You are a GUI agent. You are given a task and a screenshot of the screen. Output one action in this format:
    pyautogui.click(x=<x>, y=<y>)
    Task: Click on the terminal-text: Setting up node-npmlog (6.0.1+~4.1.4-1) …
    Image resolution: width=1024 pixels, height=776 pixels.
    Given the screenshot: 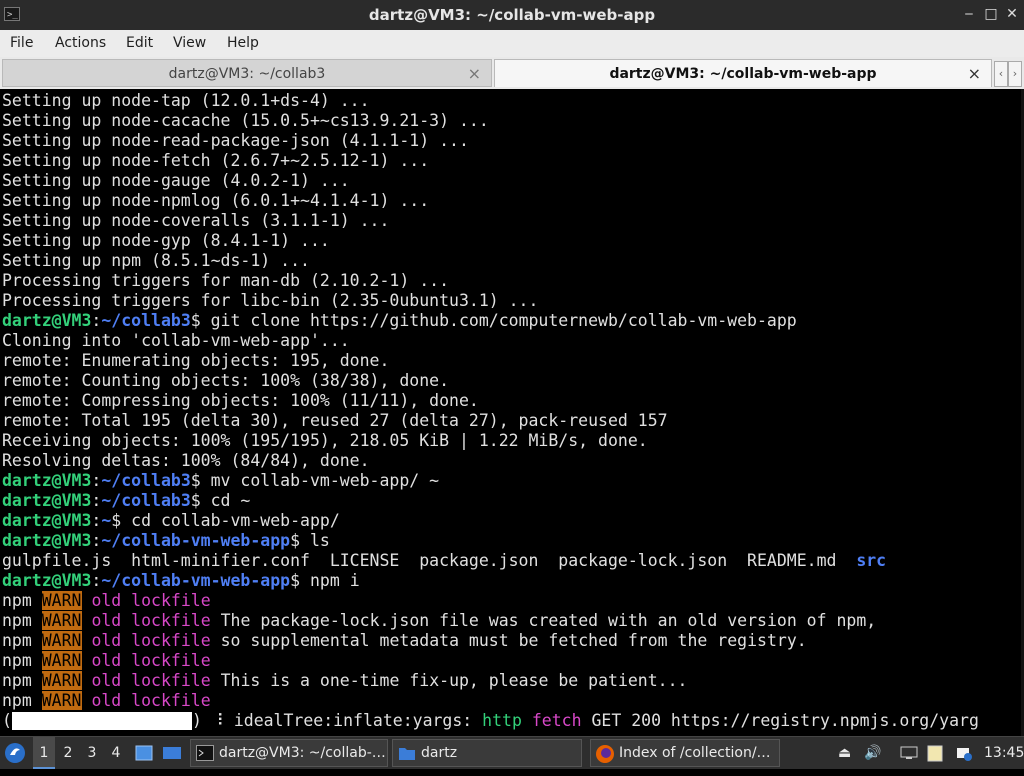 What is the action you would take?
    pyautogui.click(x=216, y=200)
    